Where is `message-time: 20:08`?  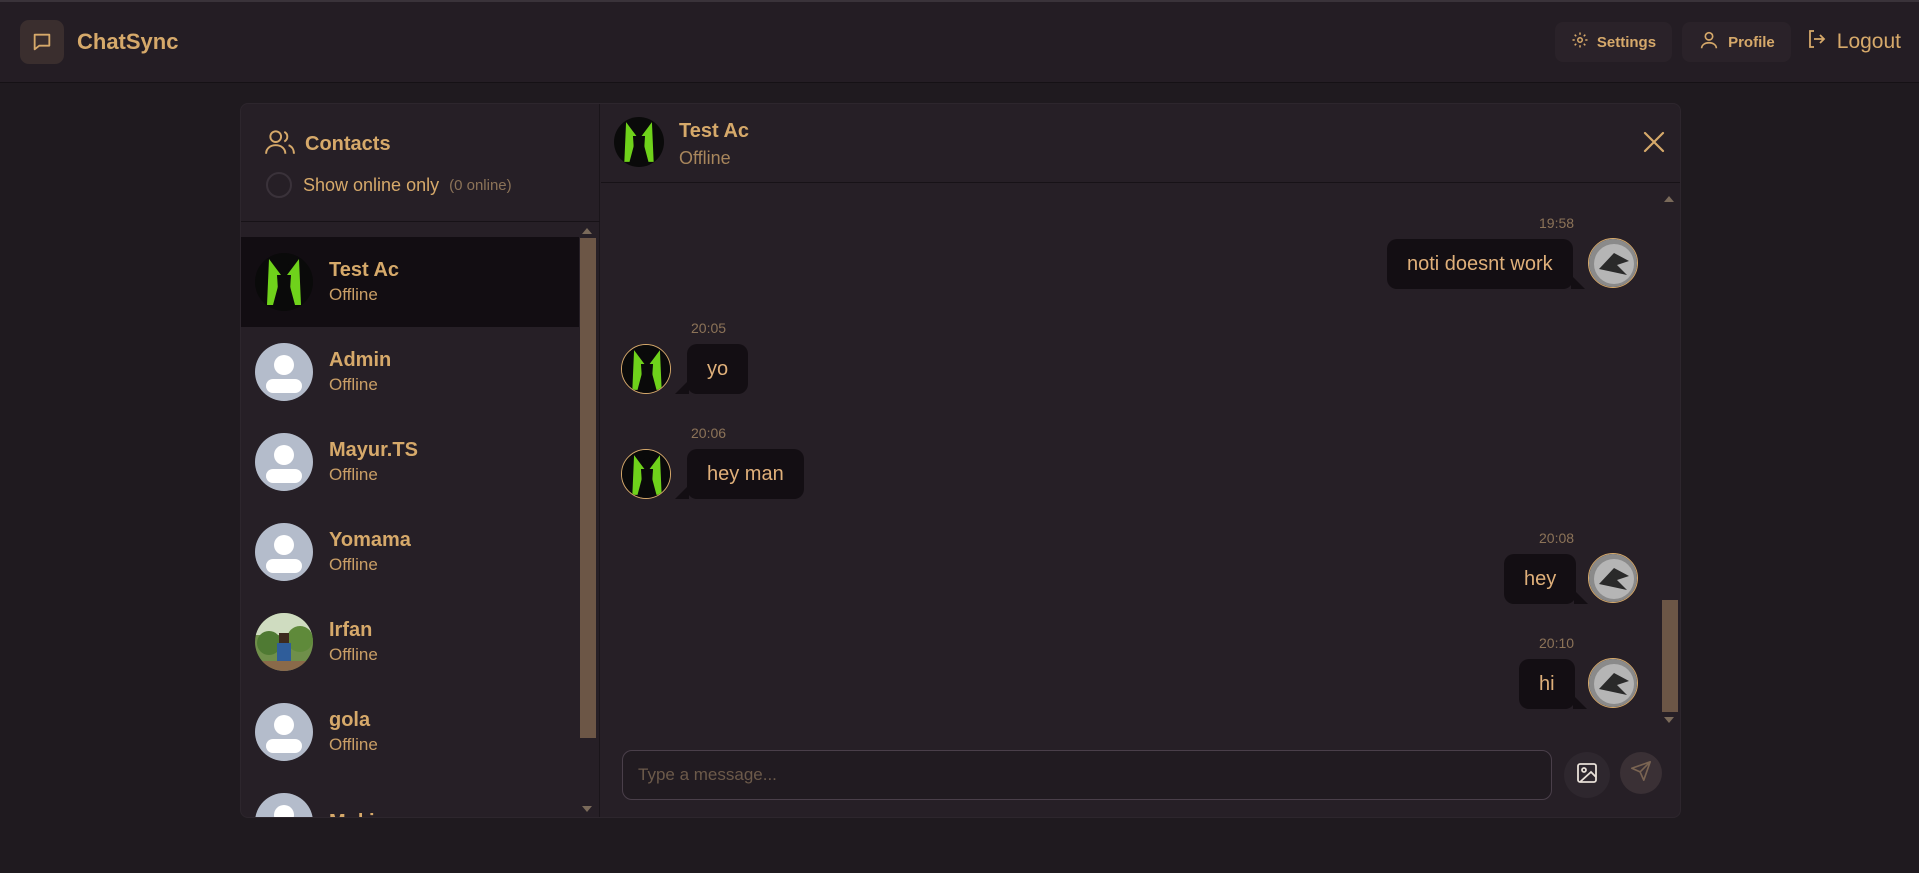 message-time: 20:08 is located at coordinates (1557, 538).